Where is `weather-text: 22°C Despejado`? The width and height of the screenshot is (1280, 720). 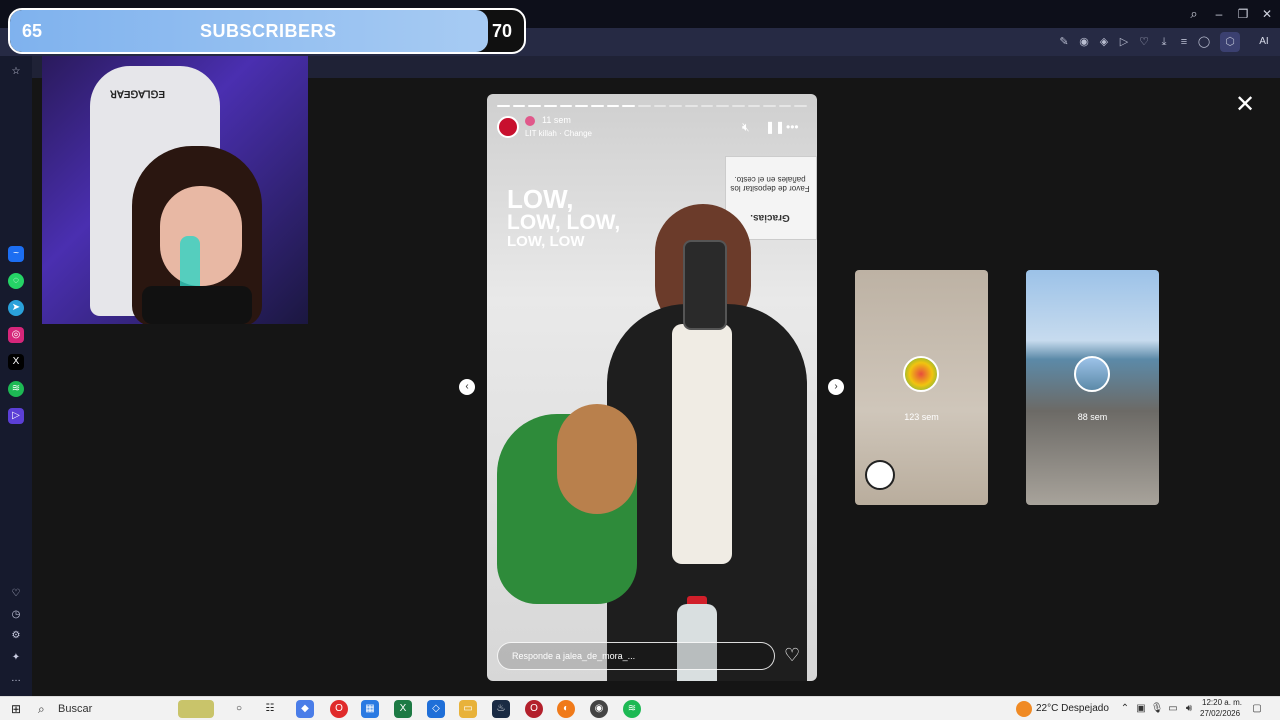
weather-text: 22°C Despejado is located at coordinates (1072, 708).